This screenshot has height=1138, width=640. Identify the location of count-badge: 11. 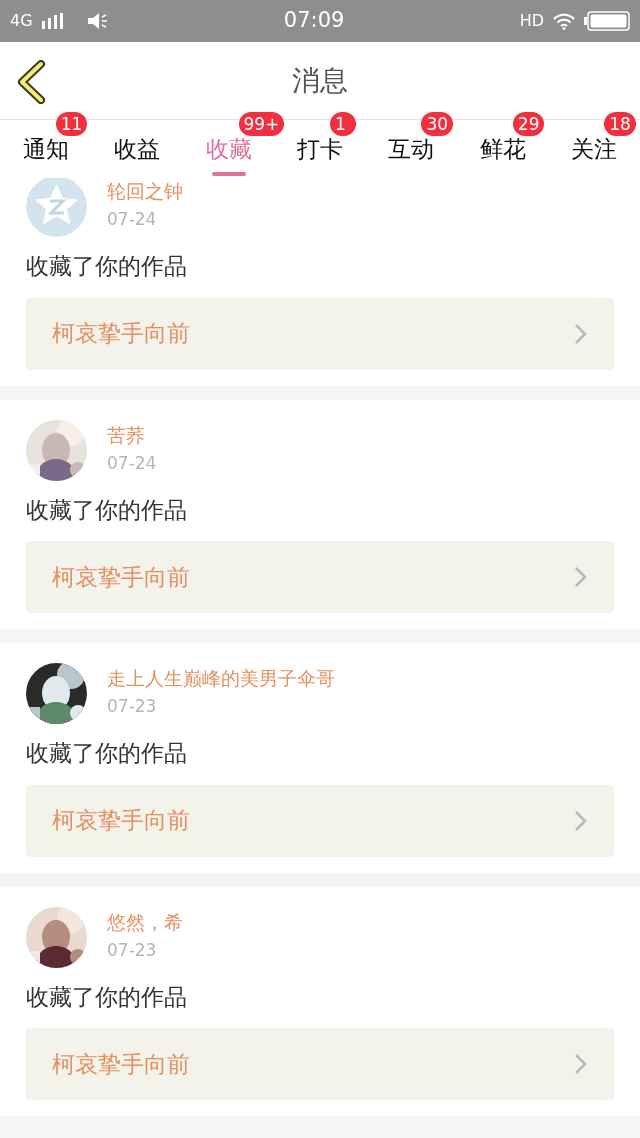
(71, 124).